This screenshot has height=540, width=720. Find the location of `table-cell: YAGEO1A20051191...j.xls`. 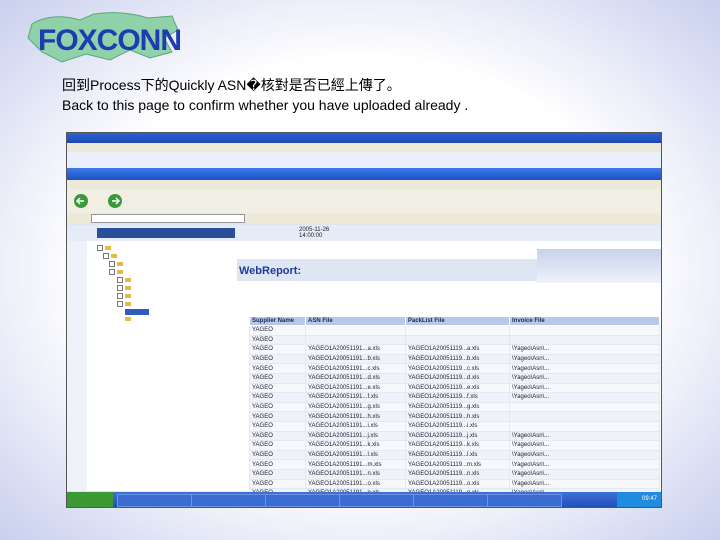

table-cell: YAGEO1A20051191...j.xls is located at coordinates (355, 436).